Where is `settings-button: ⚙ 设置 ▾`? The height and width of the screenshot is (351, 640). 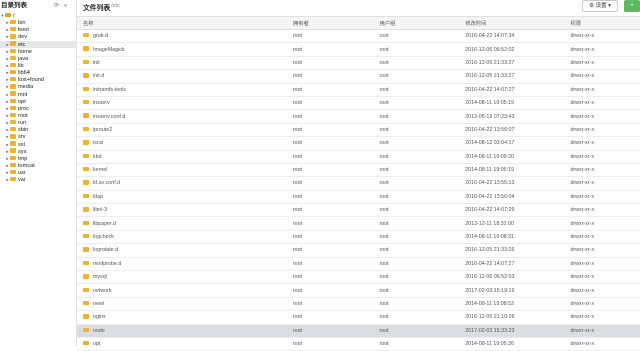 settings-button: ⚙ 设置 ▾ is located at coordinates (600, 6).